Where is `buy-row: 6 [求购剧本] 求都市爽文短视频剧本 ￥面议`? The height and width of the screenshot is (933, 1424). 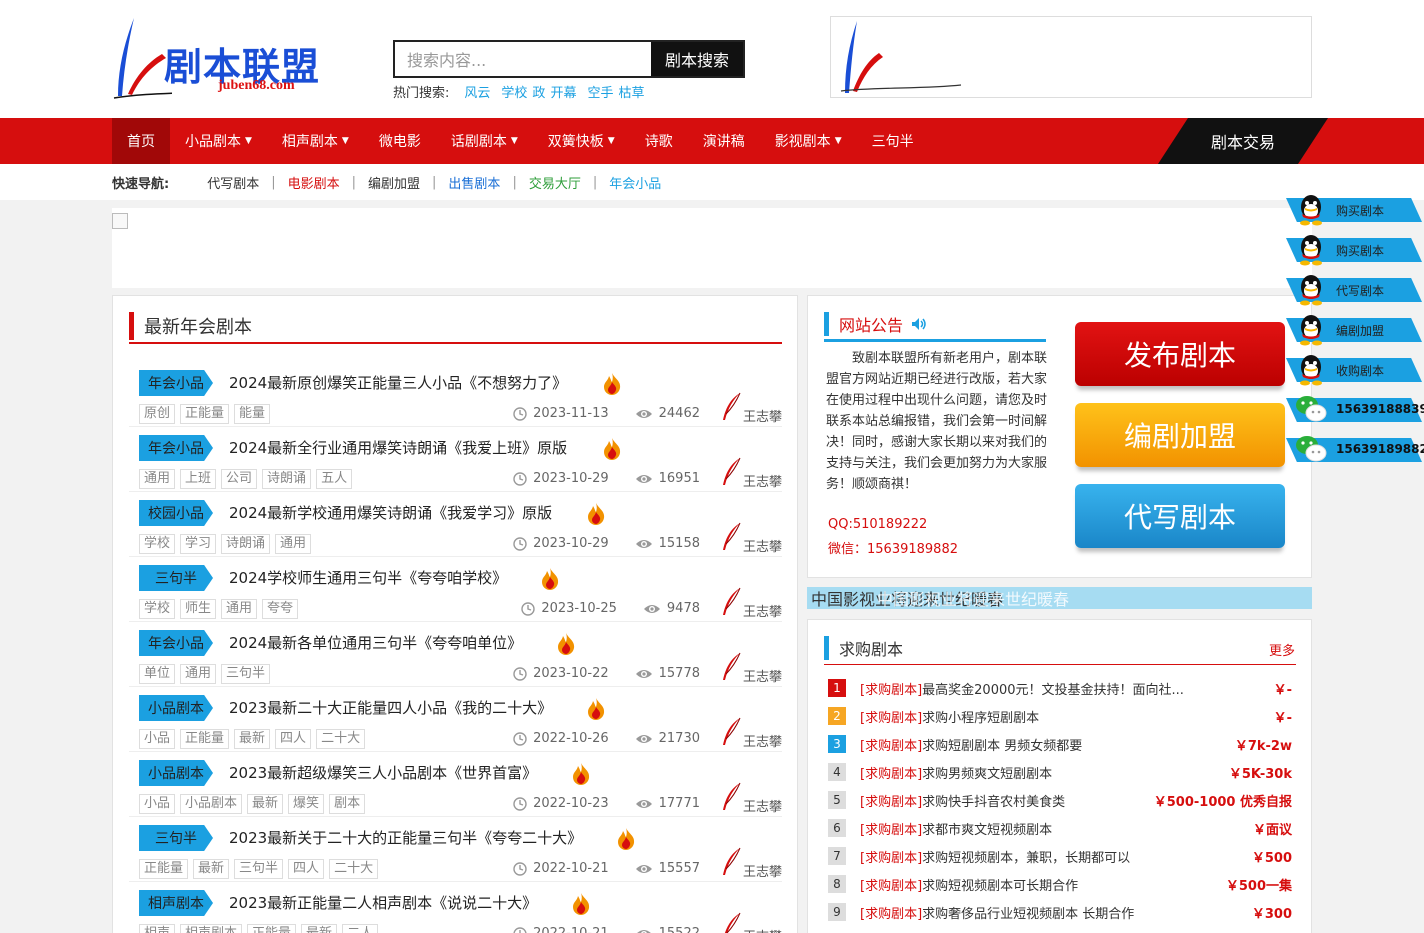
buy-row: 6 [求购剧本] 求都市爽文短视频剧本 ￥面议 is located at coordinates (1062, 828).